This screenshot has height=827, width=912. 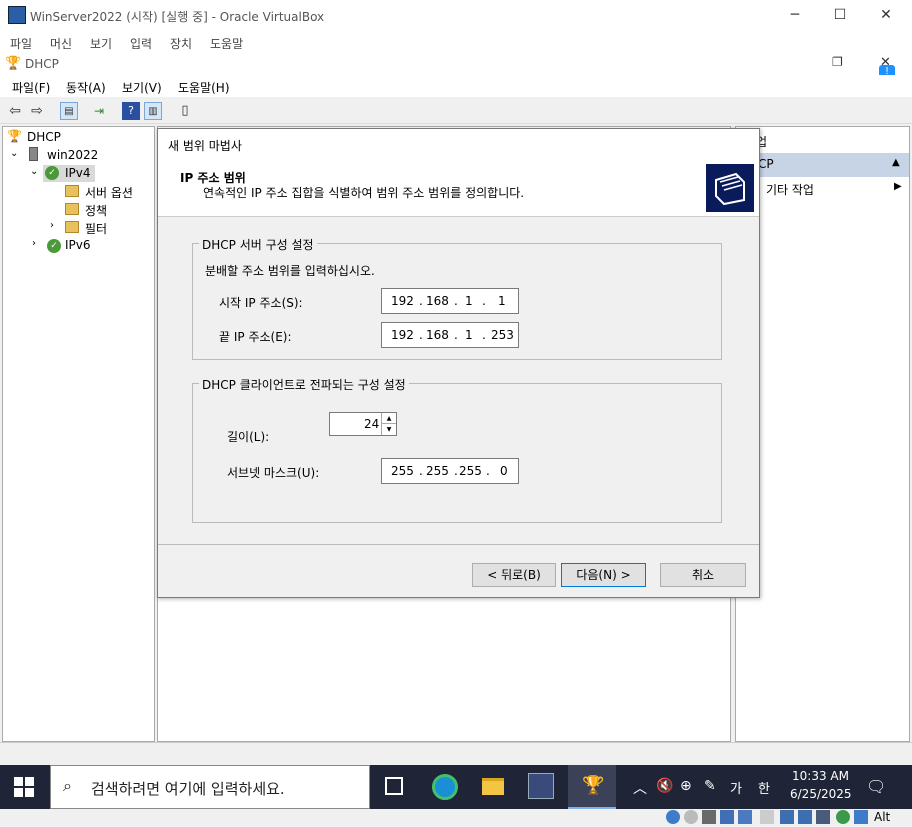 What do you see at coordinates (709, 817) in the screenshot?
I see `vbox-audio-icon` at bounding box center [709, 817].